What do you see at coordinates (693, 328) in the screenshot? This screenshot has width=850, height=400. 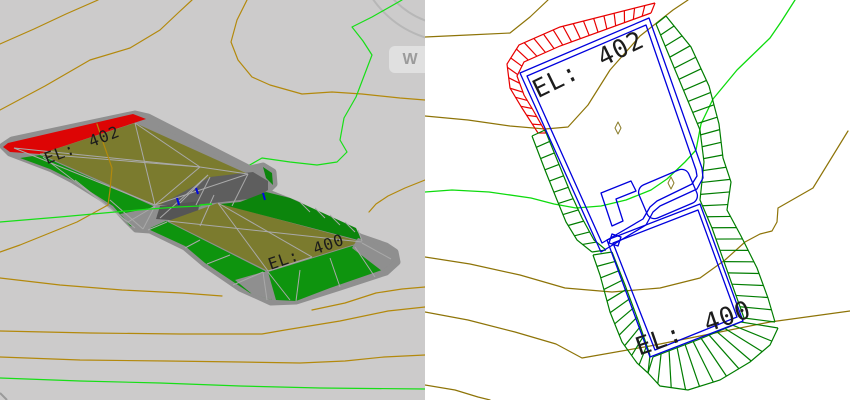 I see `pad-400-elevation-label: EL: 400` at bounding box center [693, 328].